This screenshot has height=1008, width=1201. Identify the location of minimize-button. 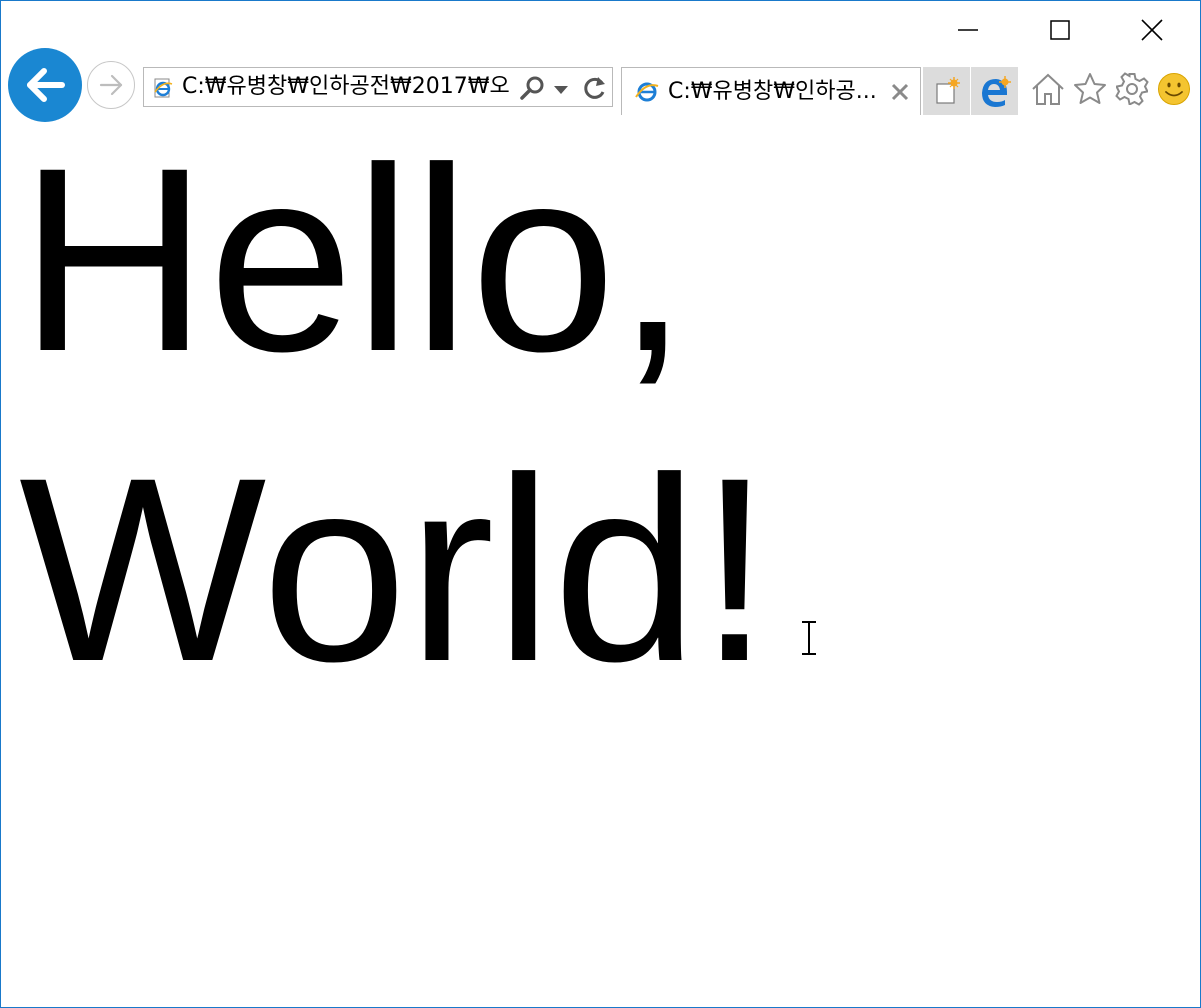
(968, 30).